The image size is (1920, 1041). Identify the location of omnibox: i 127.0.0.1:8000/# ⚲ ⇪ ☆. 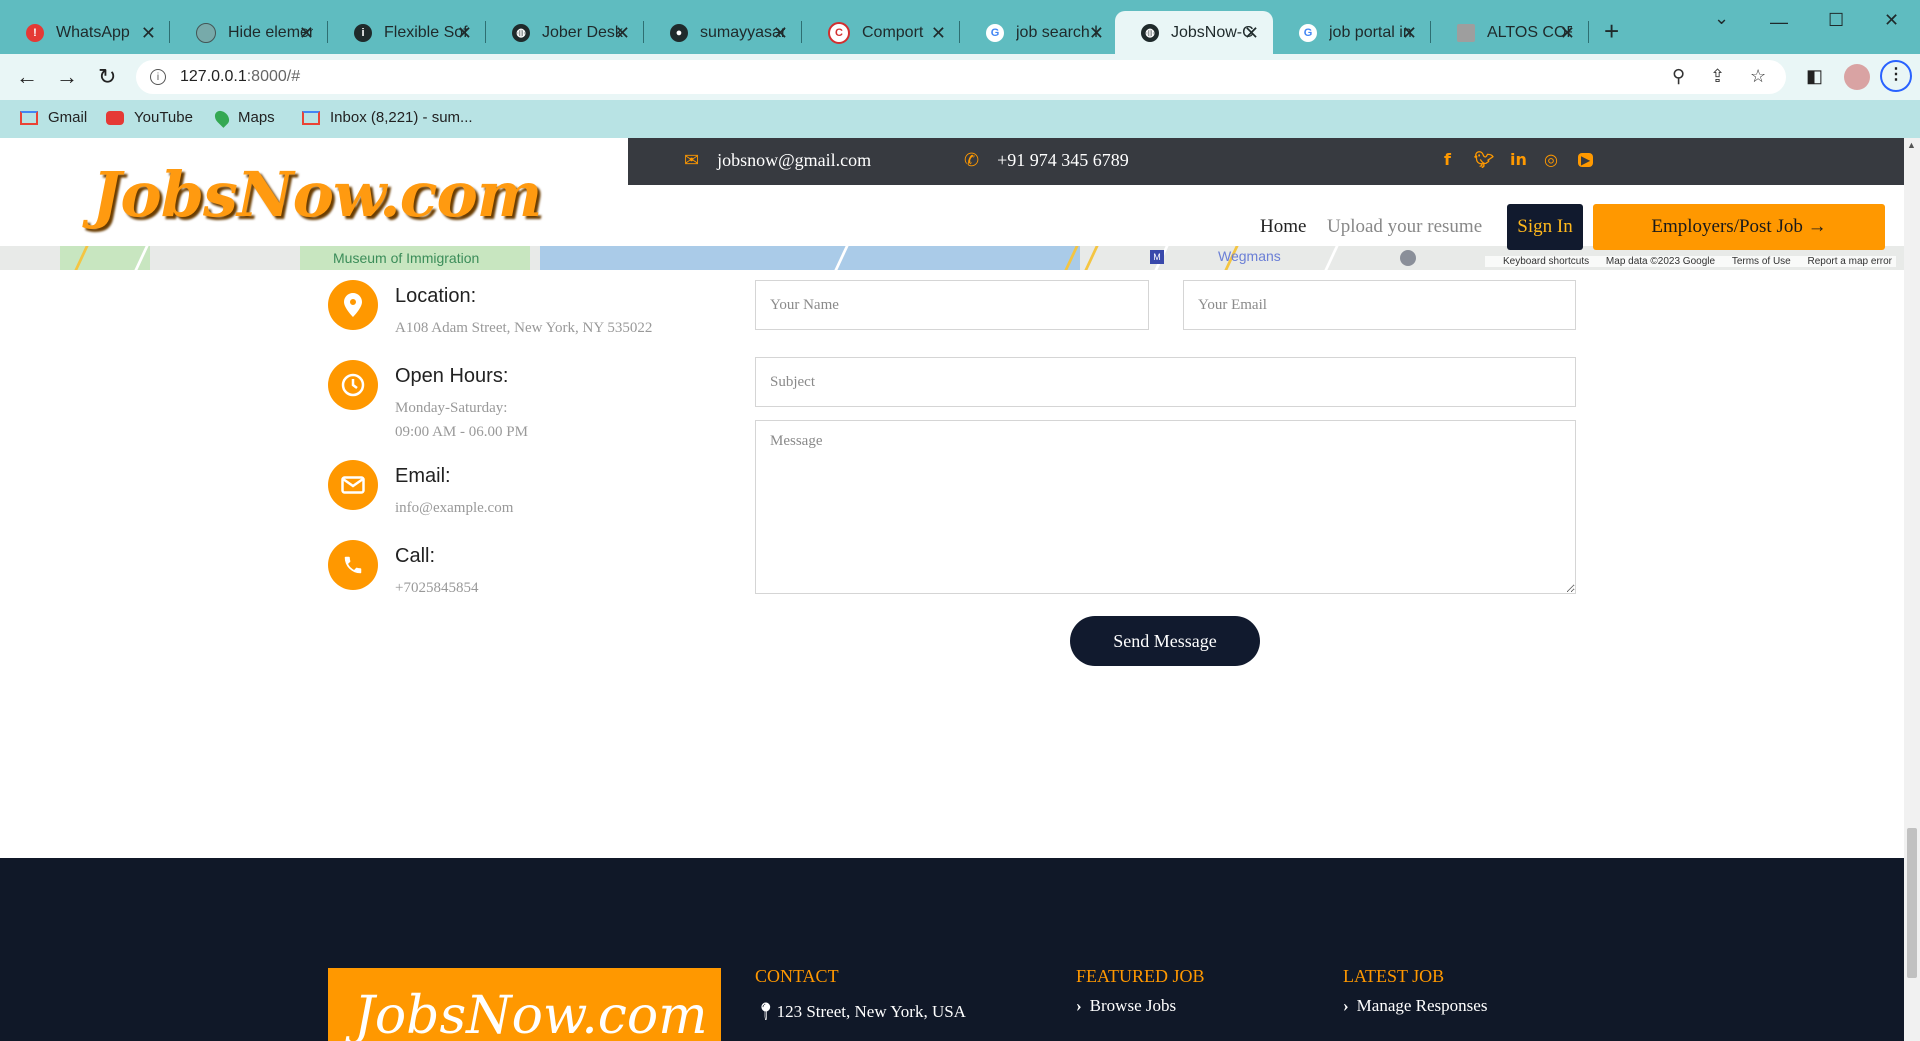
(961, 77).